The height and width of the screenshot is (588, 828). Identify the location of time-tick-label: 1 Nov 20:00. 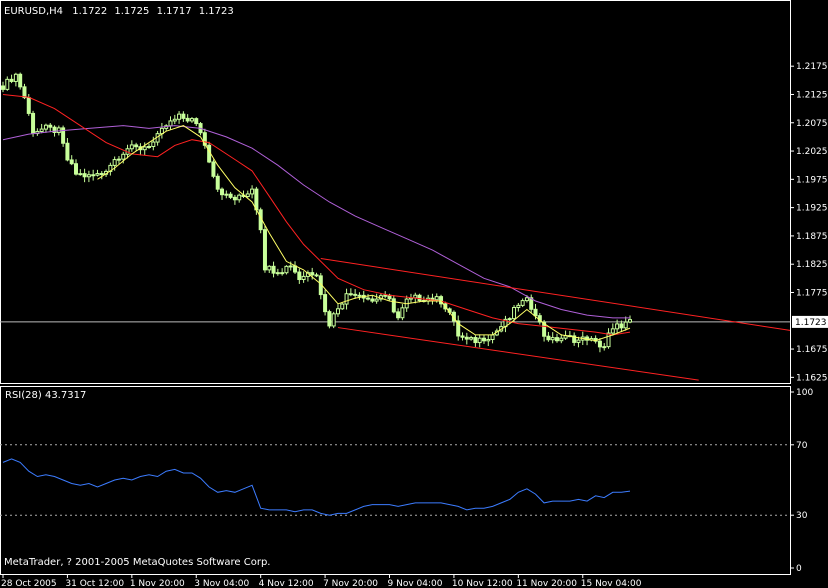
(157, 583).